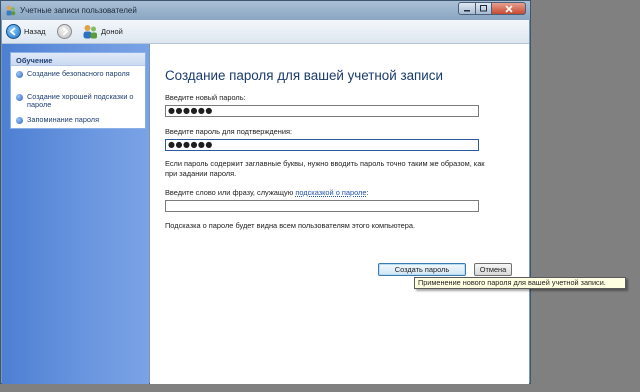 Image resolution: width=640 pixels, height=392 pixels. Describe the element at coordinates (13, 31) in the screenshot. I see `back-arrow-icon` at that location.